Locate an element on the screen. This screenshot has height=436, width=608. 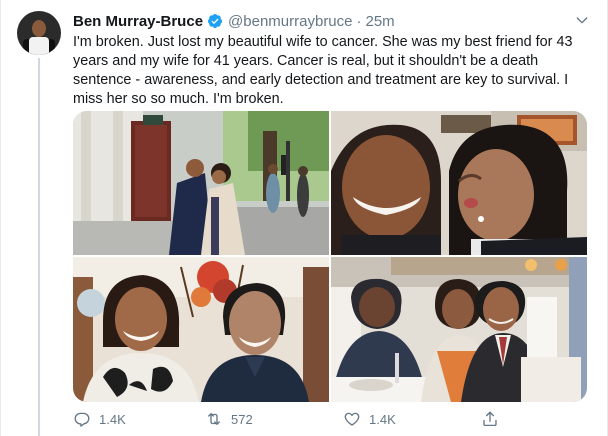
heart-icon is located at coordinates (352, 419).